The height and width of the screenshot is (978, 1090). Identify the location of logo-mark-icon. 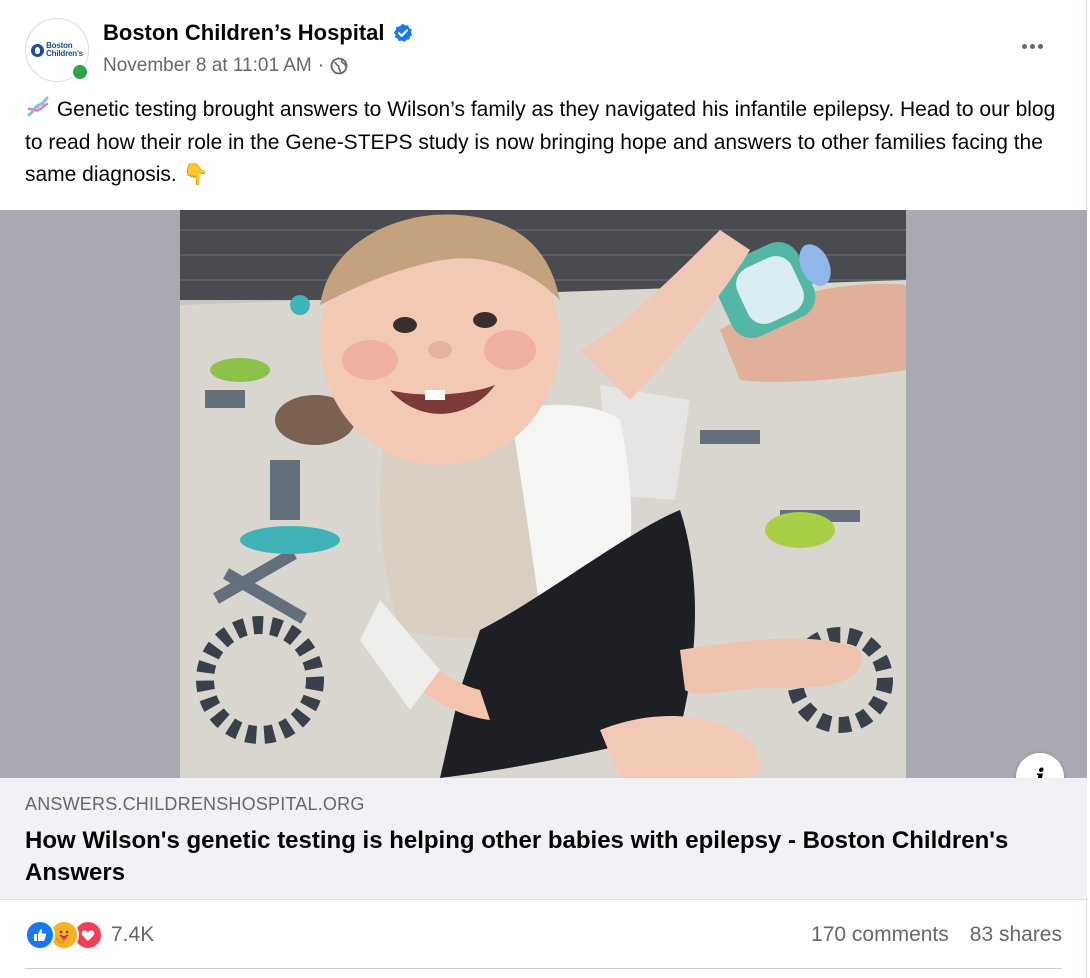
(38, 50).